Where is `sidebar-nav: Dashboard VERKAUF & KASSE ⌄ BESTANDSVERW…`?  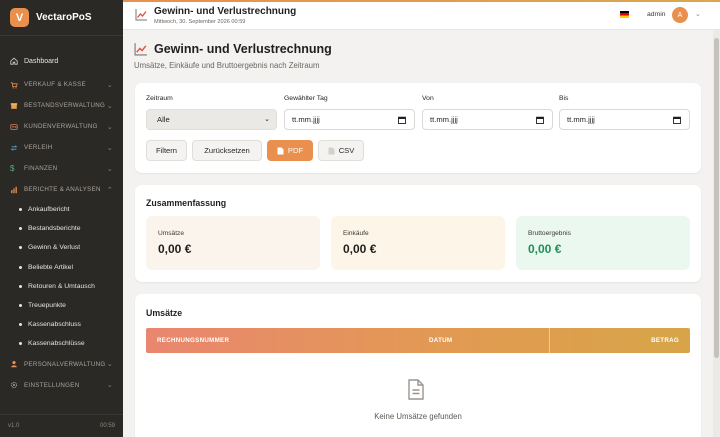 sidebar-nav: Dashboard VERKAUF & KASSE ⌄ BESTANDSVERW… is located at coordinates (61, 216).